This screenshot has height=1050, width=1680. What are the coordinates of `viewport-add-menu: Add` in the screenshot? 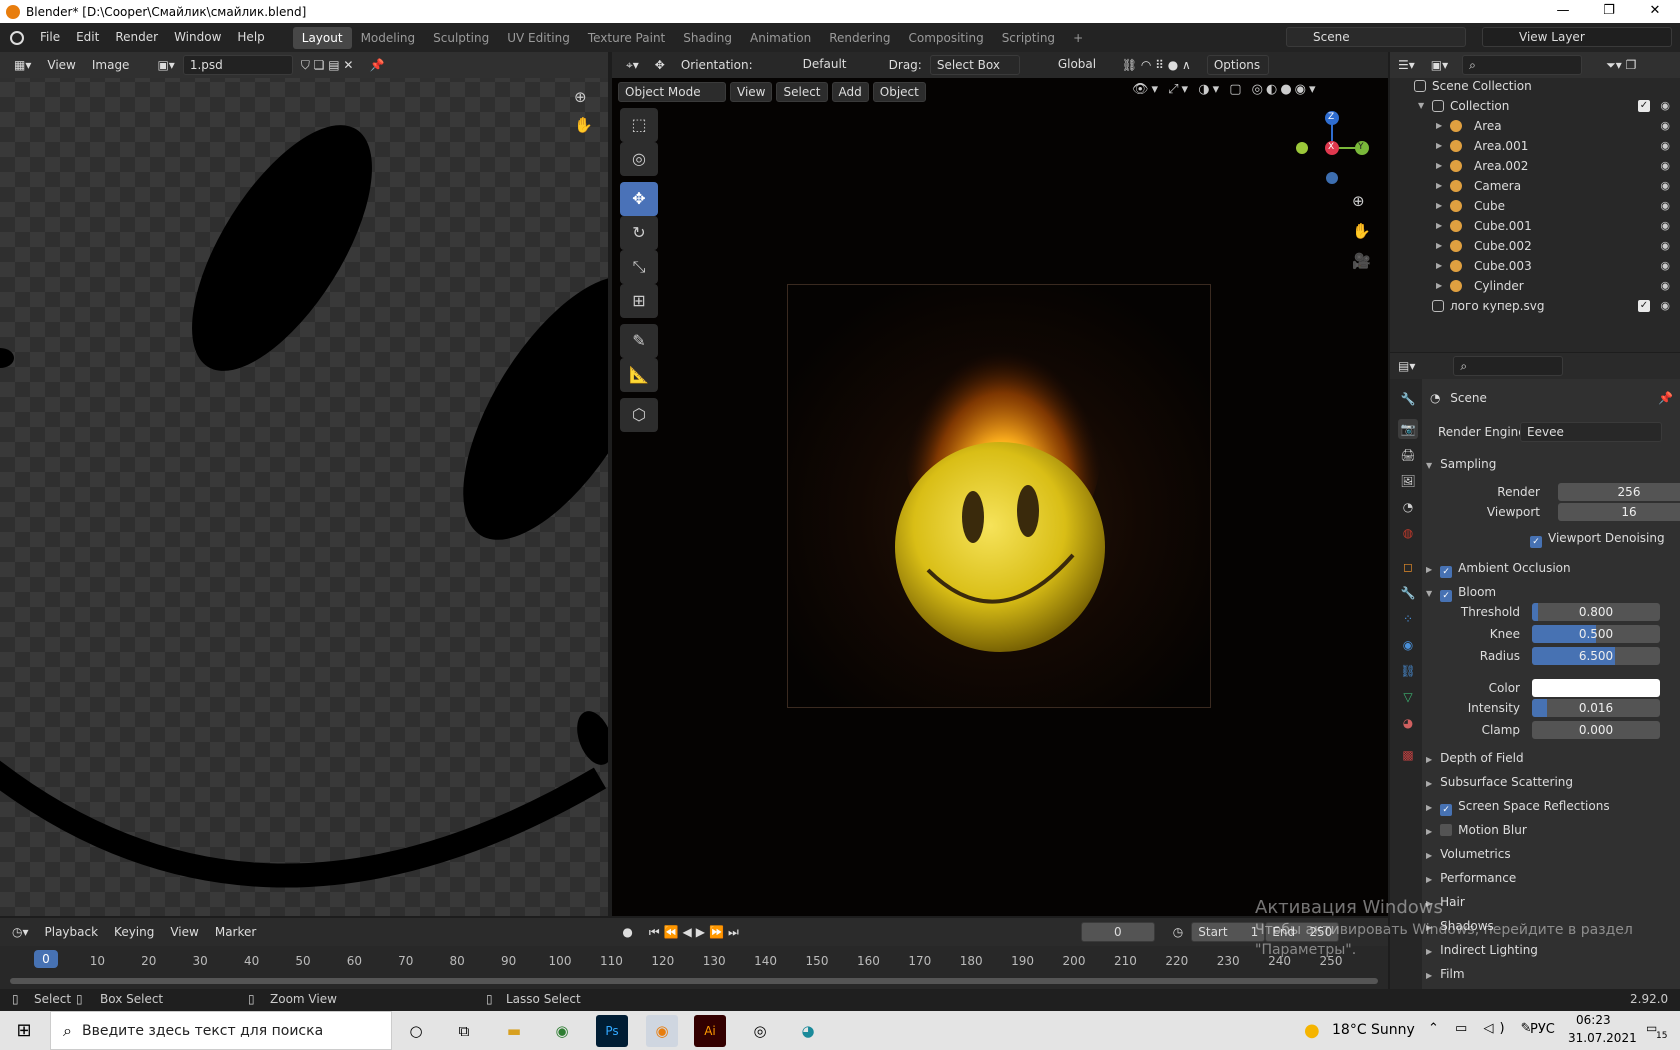 It's located at (850, 92).